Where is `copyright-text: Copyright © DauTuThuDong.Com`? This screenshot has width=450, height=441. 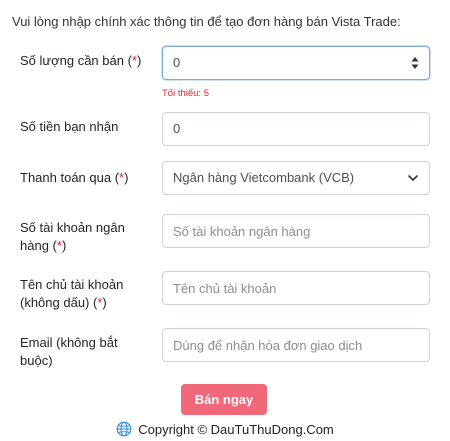 copyright-text: Copyright © DauTuThuDong.Com is located at coordinates (236, 429).